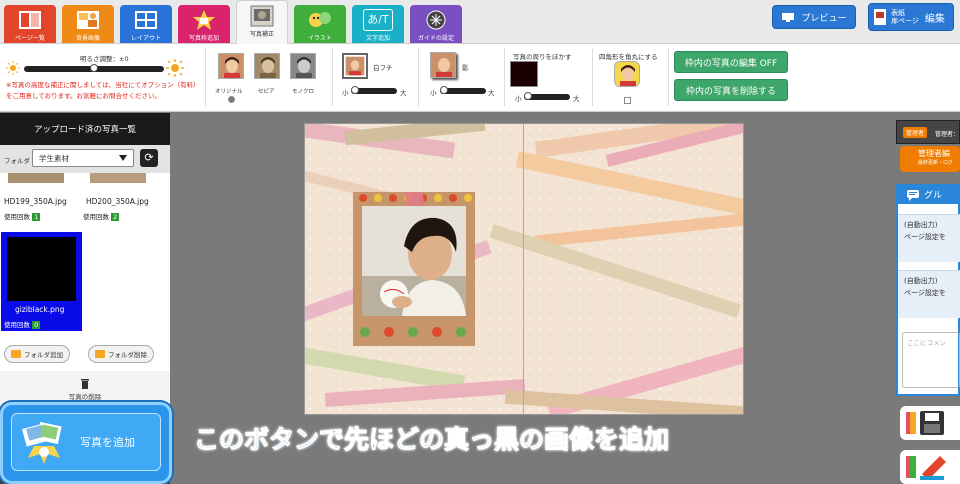 Image resolution: width=960 pixels, height=484 pixels. Describe the element at coordinates (85, 397) in the screenshot. I see `delete-photo-label: 写真の削除` at that location.